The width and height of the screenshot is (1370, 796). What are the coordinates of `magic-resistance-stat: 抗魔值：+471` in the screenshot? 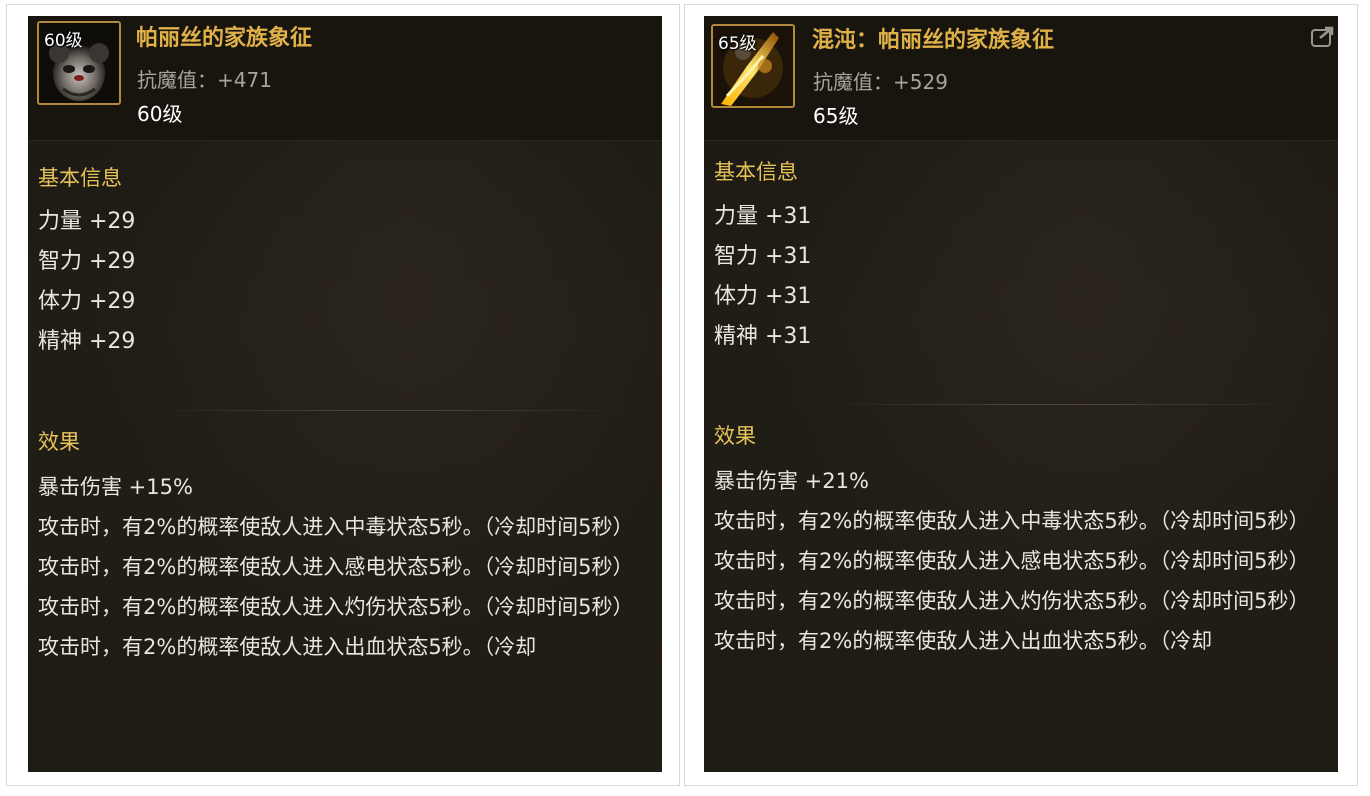 It's located at (204, 78).